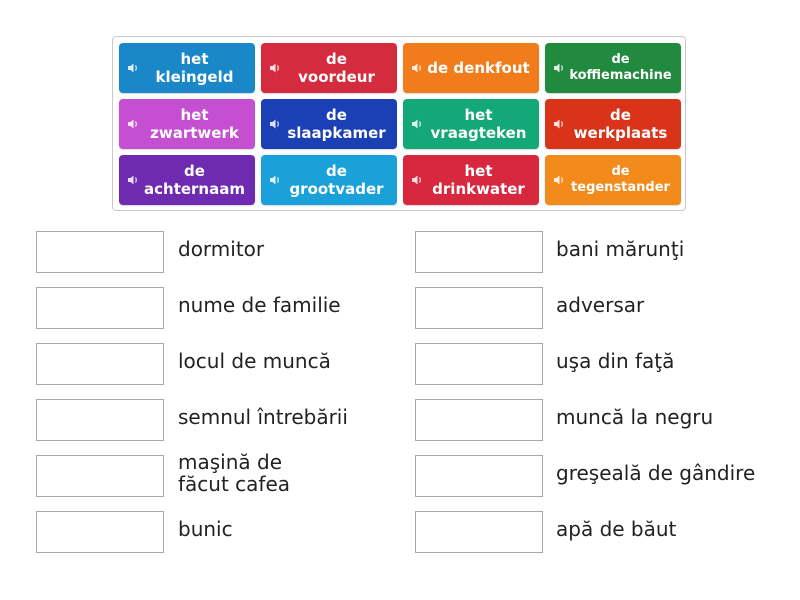  Describe the element at coordinates (613, 68) in the screenshot. I see `tile-4: de koffiemachine` at that location.